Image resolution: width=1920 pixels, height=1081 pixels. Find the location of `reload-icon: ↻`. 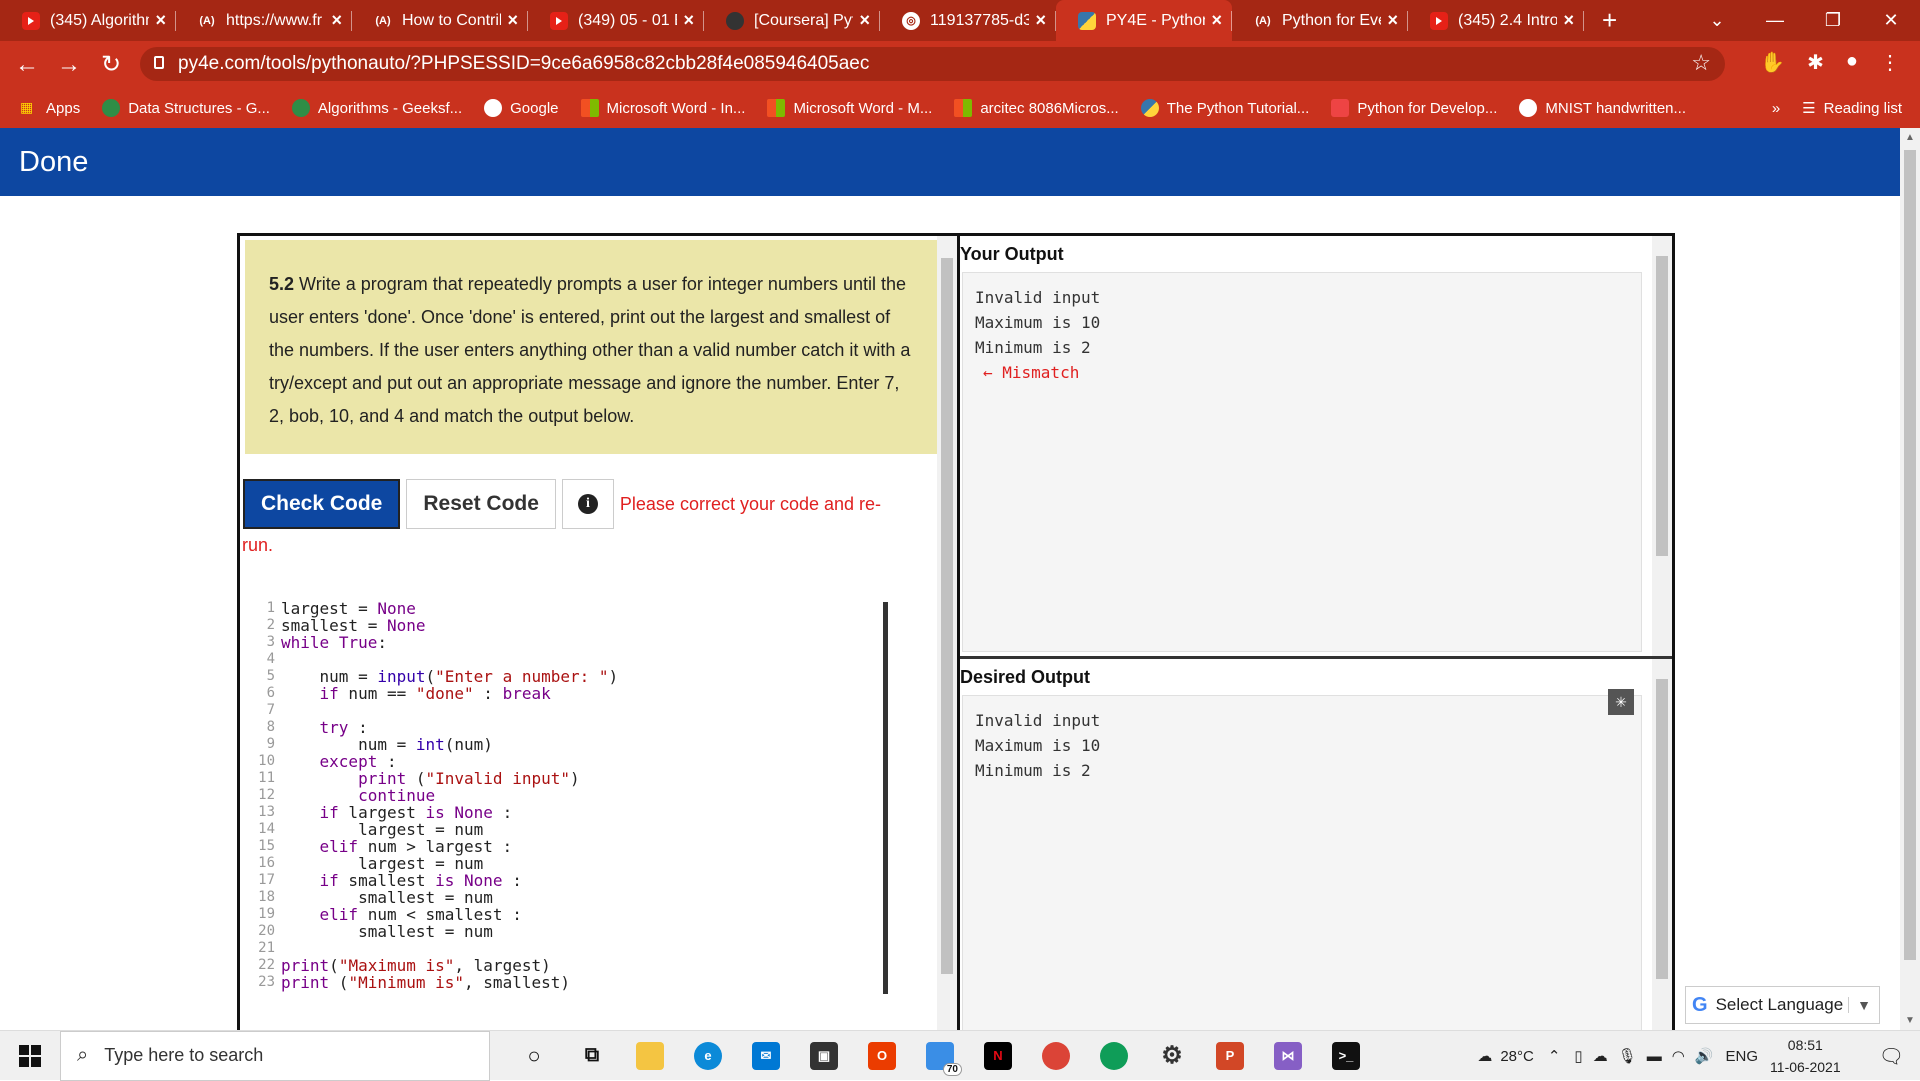

reload-icon: ↻ is located at coordinates (111, 64).